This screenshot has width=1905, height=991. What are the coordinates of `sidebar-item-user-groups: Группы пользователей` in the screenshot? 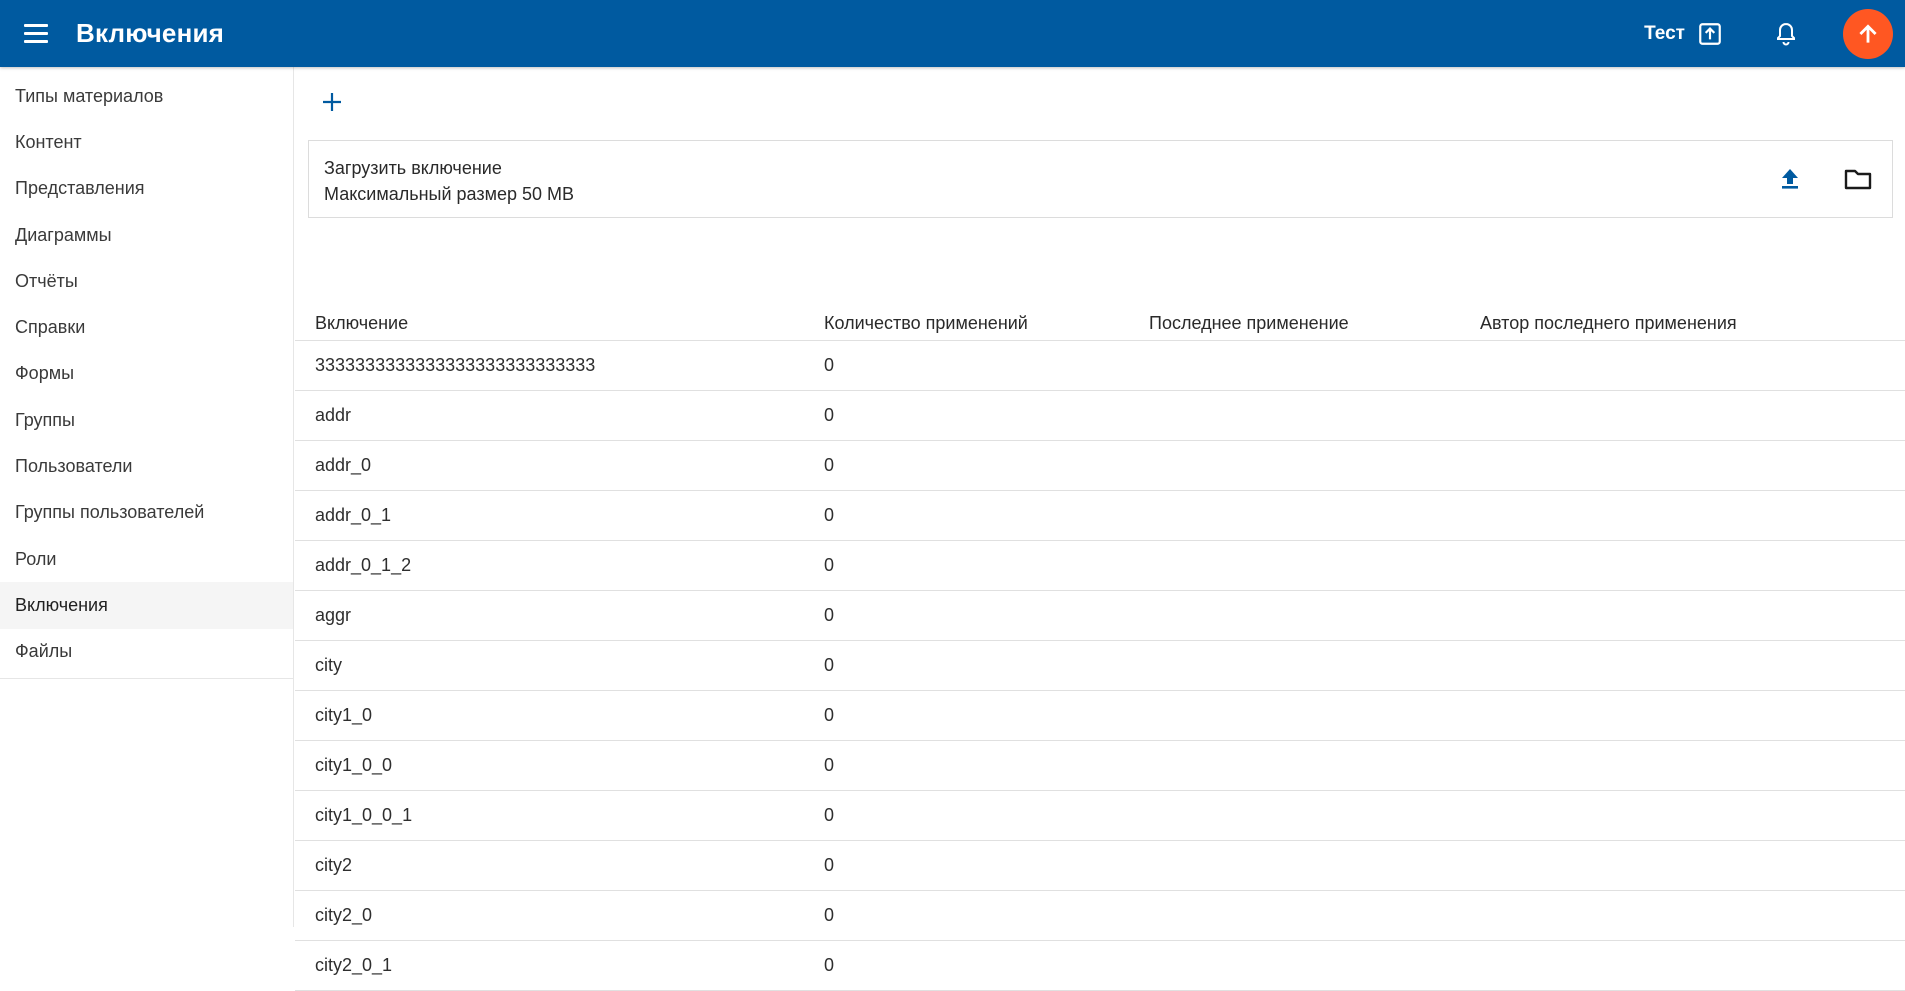 It's located at (146, 513).